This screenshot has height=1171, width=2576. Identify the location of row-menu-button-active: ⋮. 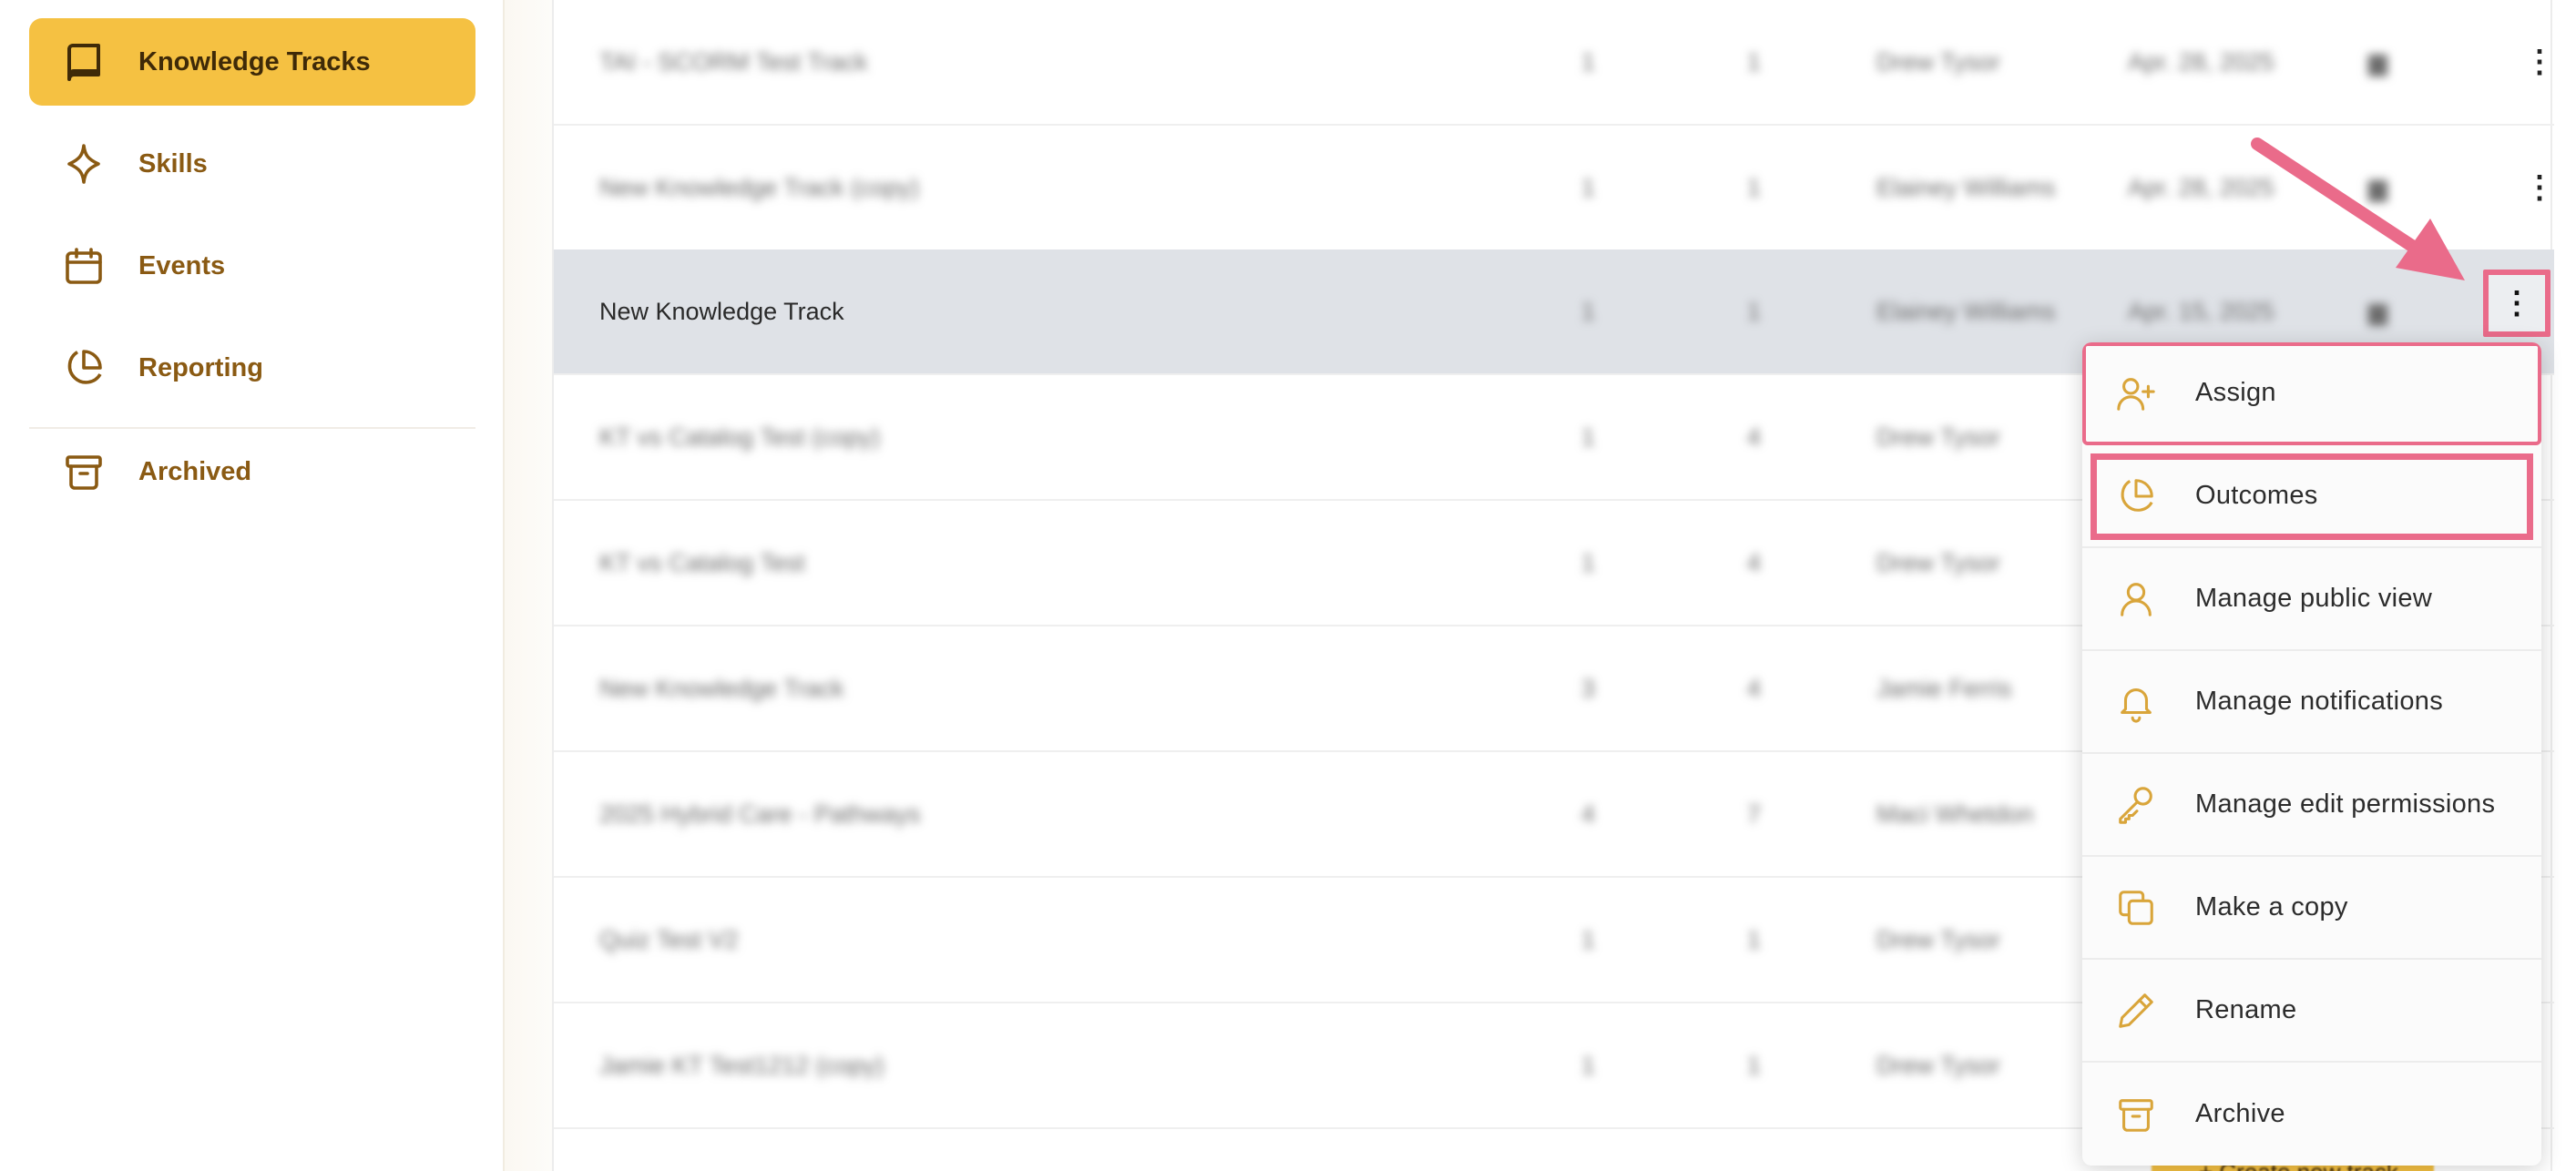
(2516, 303).